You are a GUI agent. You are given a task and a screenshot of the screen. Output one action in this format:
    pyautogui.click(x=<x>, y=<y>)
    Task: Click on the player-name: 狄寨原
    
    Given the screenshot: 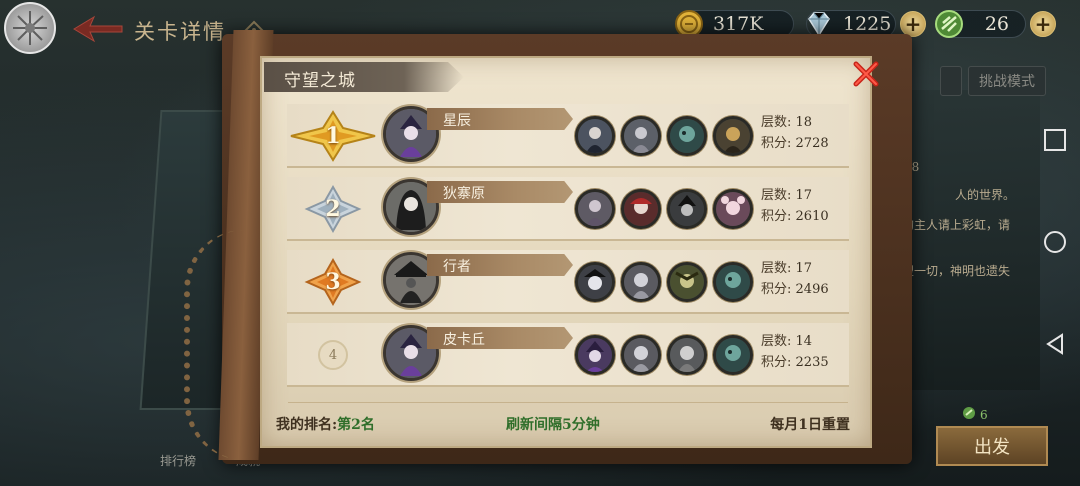 What is the action you would take?
    pyautogui.click(x=464, y=194)
    